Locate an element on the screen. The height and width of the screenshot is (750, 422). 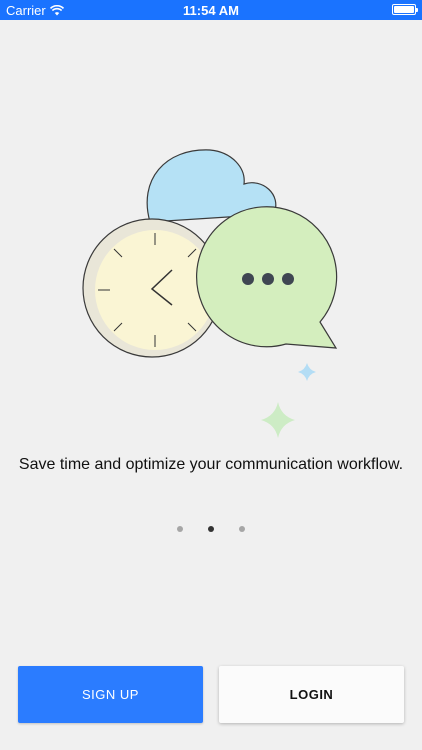
page-indicator is located at coordinates (211, 529).